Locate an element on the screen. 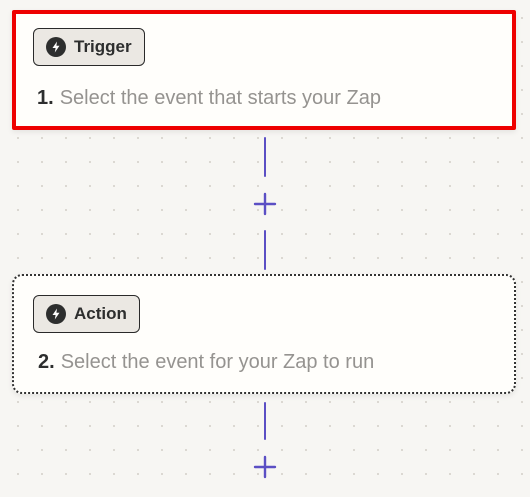  action-type-label: Action is located at coordinates (100, 313).